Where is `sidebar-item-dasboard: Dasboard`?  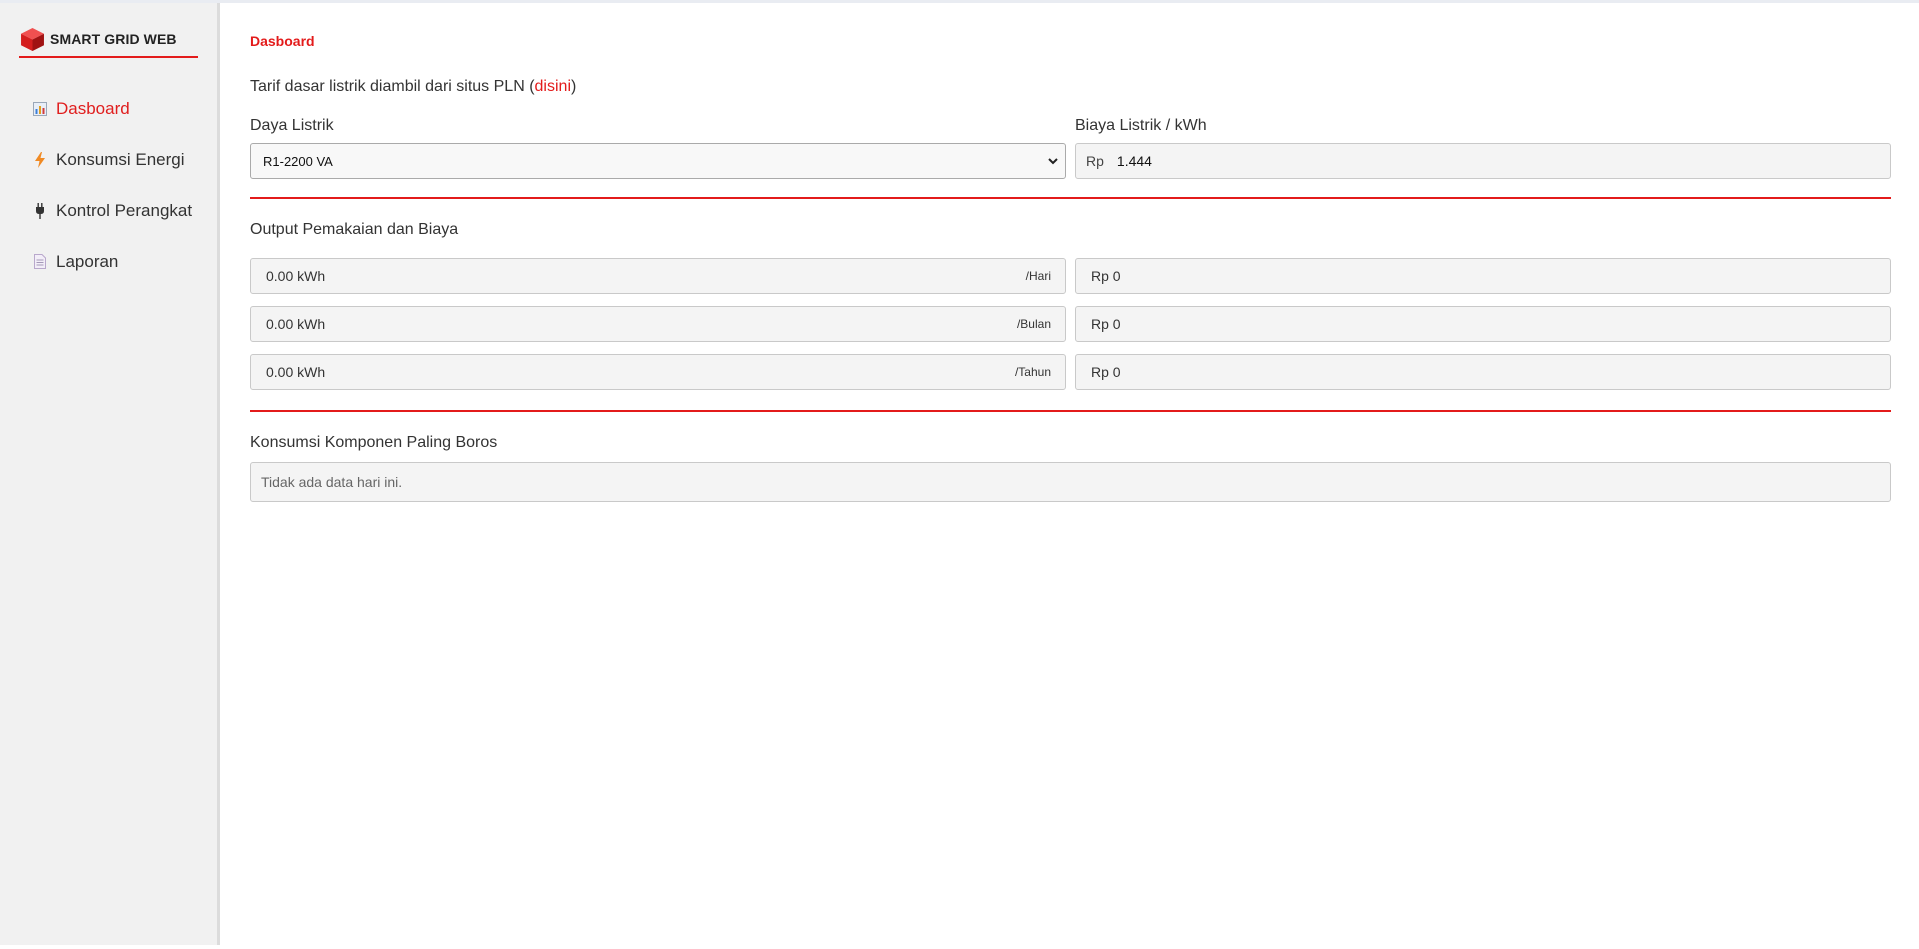 sidebar-item-dasboard: Dasboard is located at coordinates (108, 108).